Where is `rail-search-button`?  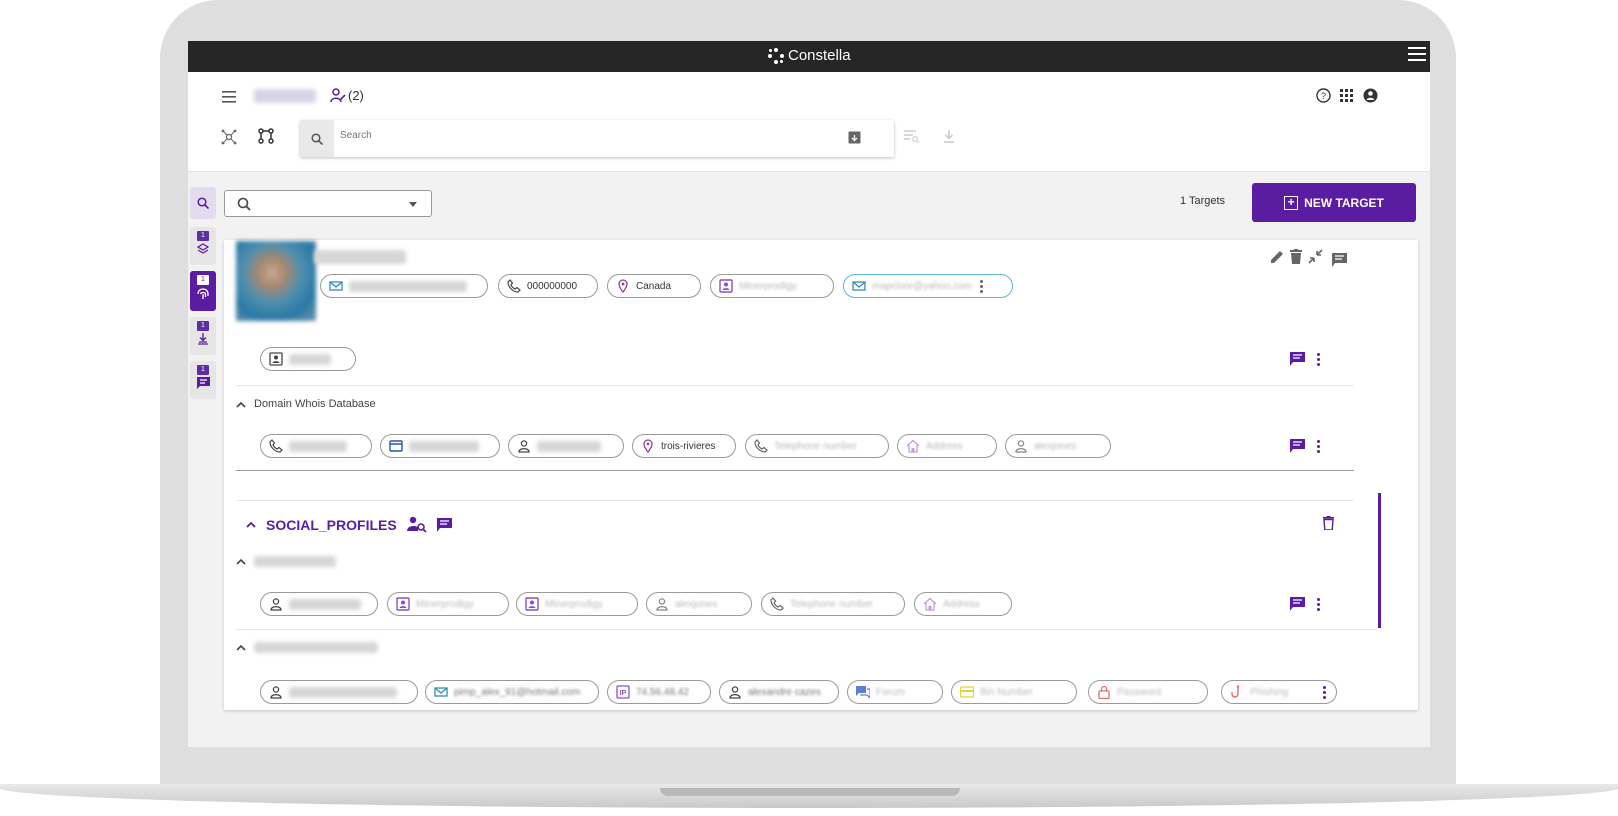 rail-search-button is located at coordinates (203, 203).